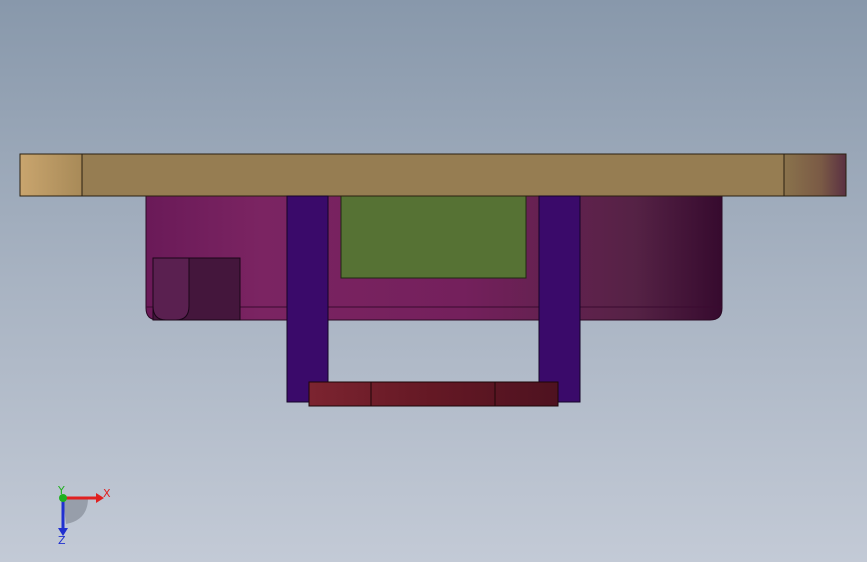 This screenshot has width=867, height=562. I want to click on z-axis-label: Z, so click(62, 540).